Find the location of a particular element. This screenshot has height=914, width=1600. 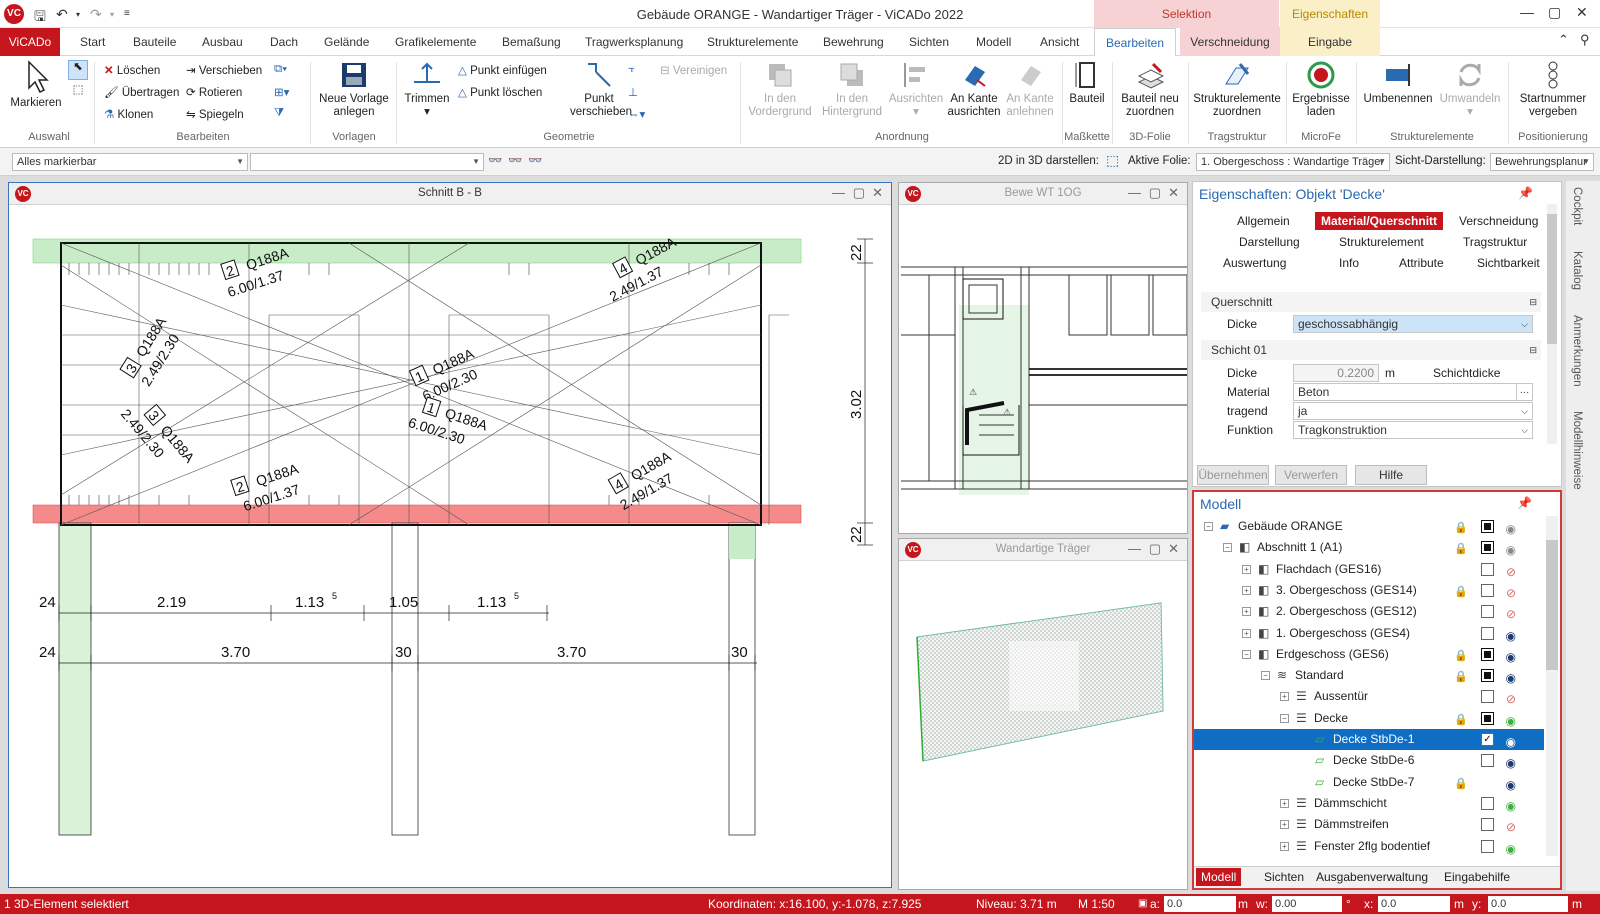

align-tool-icon: ⫟ is located at coordinates (631, 69).